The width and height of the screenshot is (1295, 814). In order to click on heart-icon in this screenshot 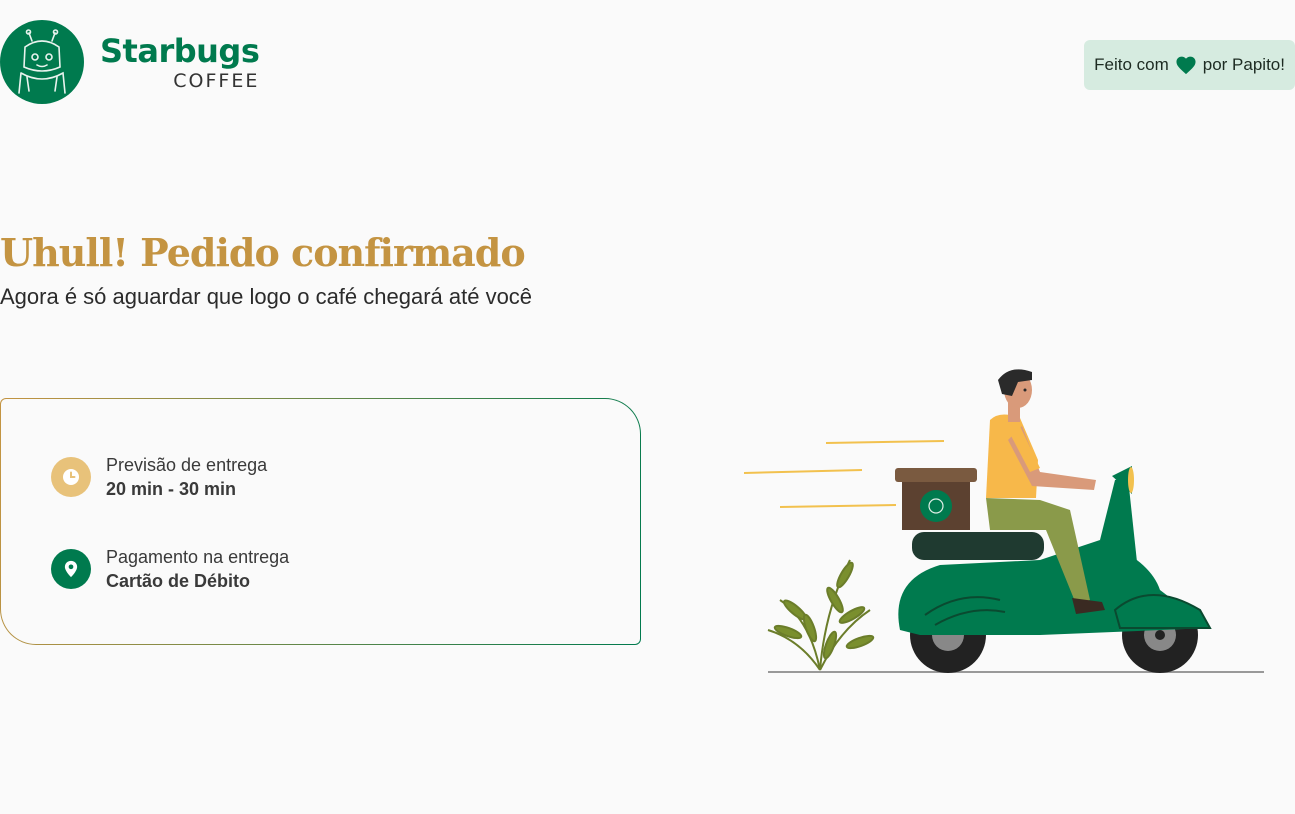, I will do `click(1186, 65)`.